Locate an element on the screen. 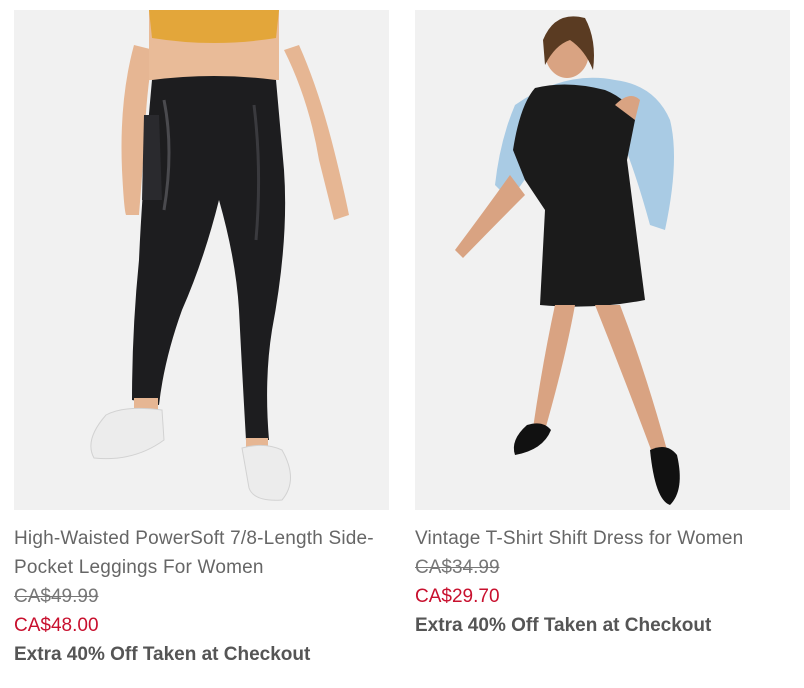 This screenshot has width=804, height=688. sale-price: CA$48.00 is located at coordinates (56, 625).